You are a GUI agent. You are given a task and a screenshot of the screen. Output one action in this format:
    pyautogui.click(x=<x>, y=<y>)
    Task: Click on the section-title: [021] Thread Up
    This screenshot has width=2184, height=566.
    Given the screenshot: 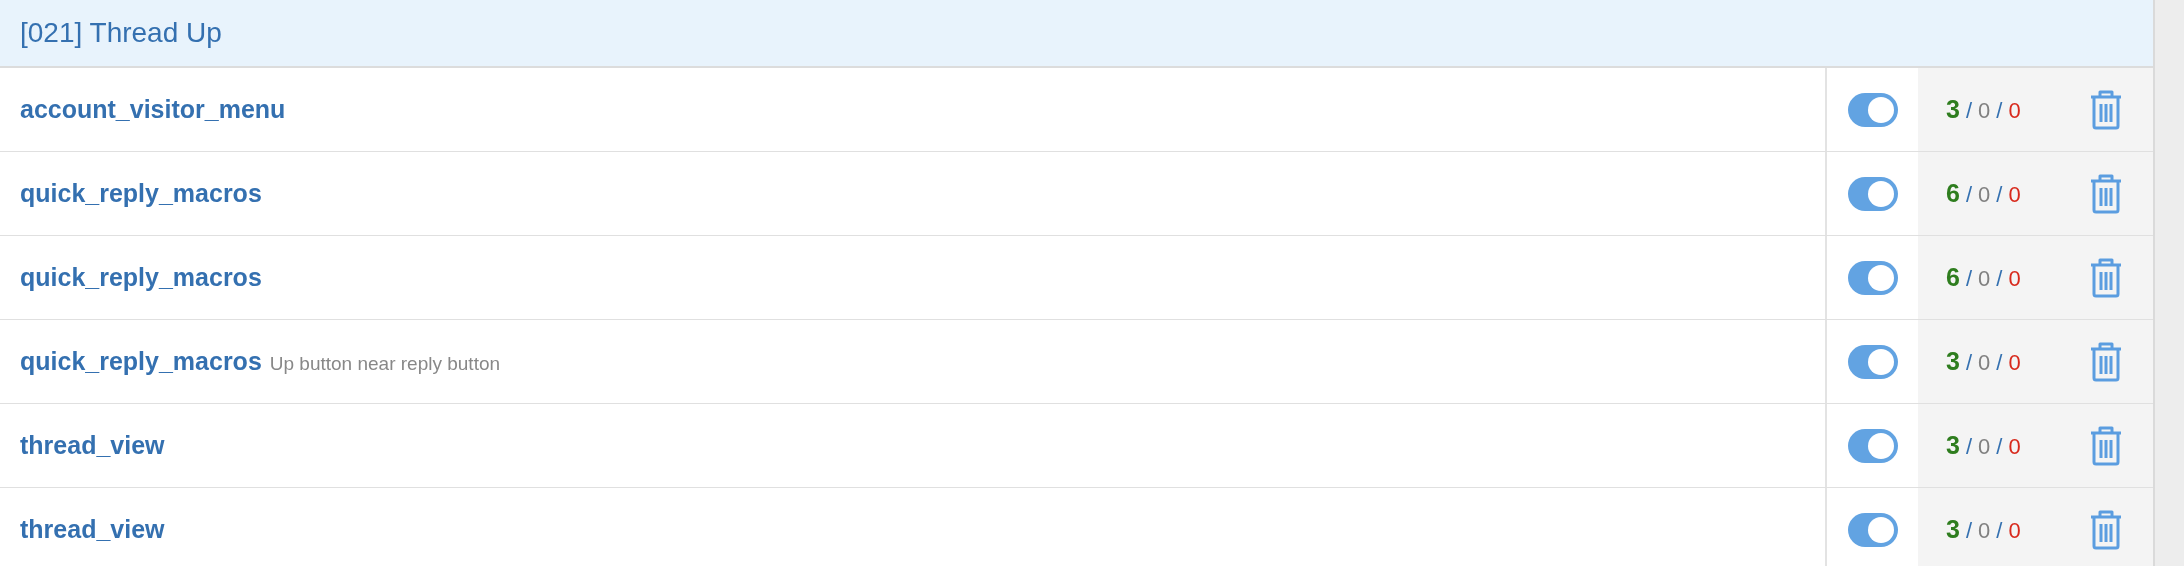 What is the action you would take?
    pyautogui.click(x=121, y=33)
    